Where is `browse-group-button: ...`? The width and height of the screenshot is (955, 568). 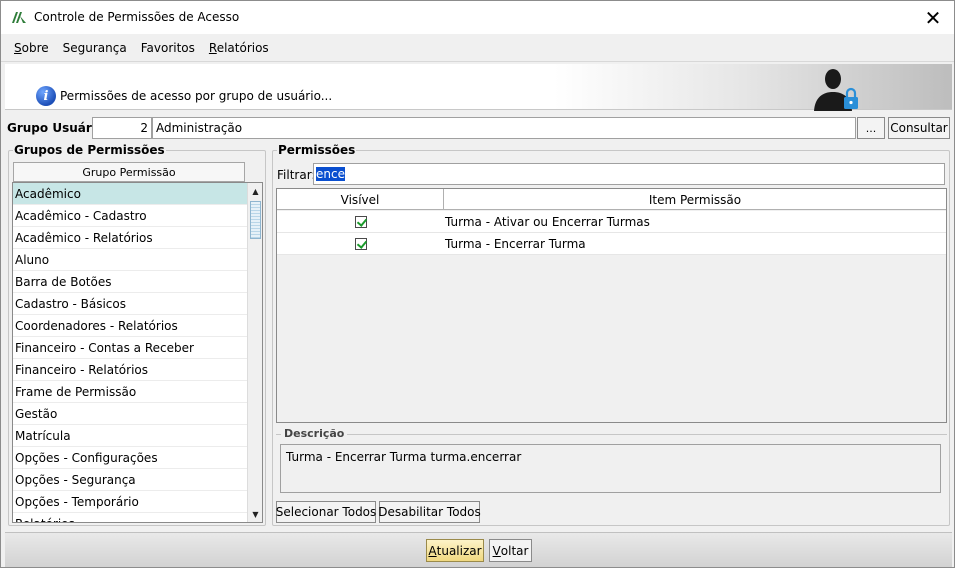
browse-group-button: ... is located at coordinates (871, 128).